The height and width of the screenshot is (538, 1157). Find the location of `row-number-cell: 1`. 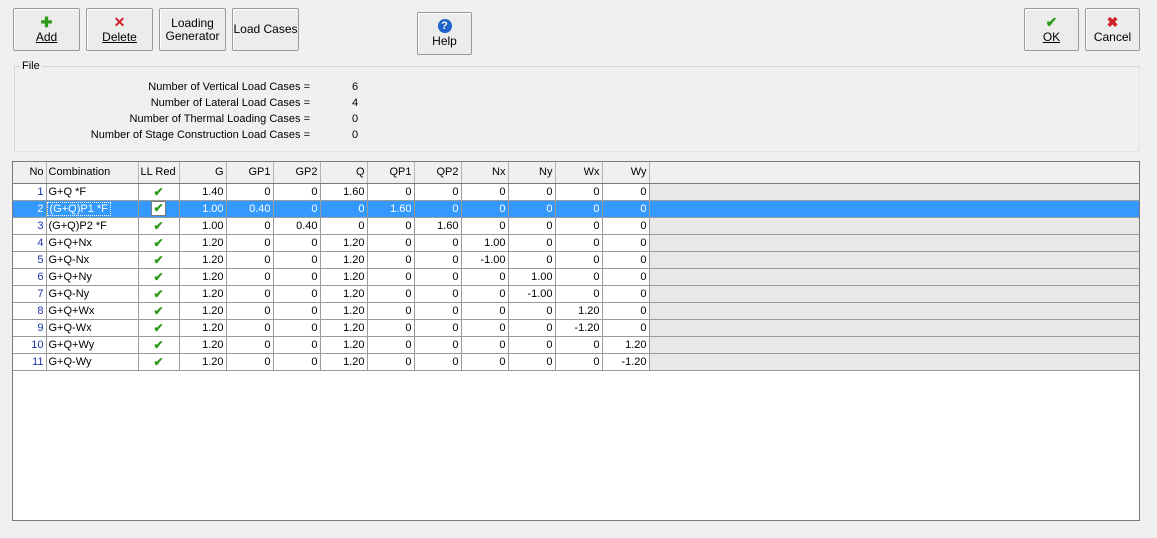

row-number-cell: 1 is located at coordinates (30, 192).